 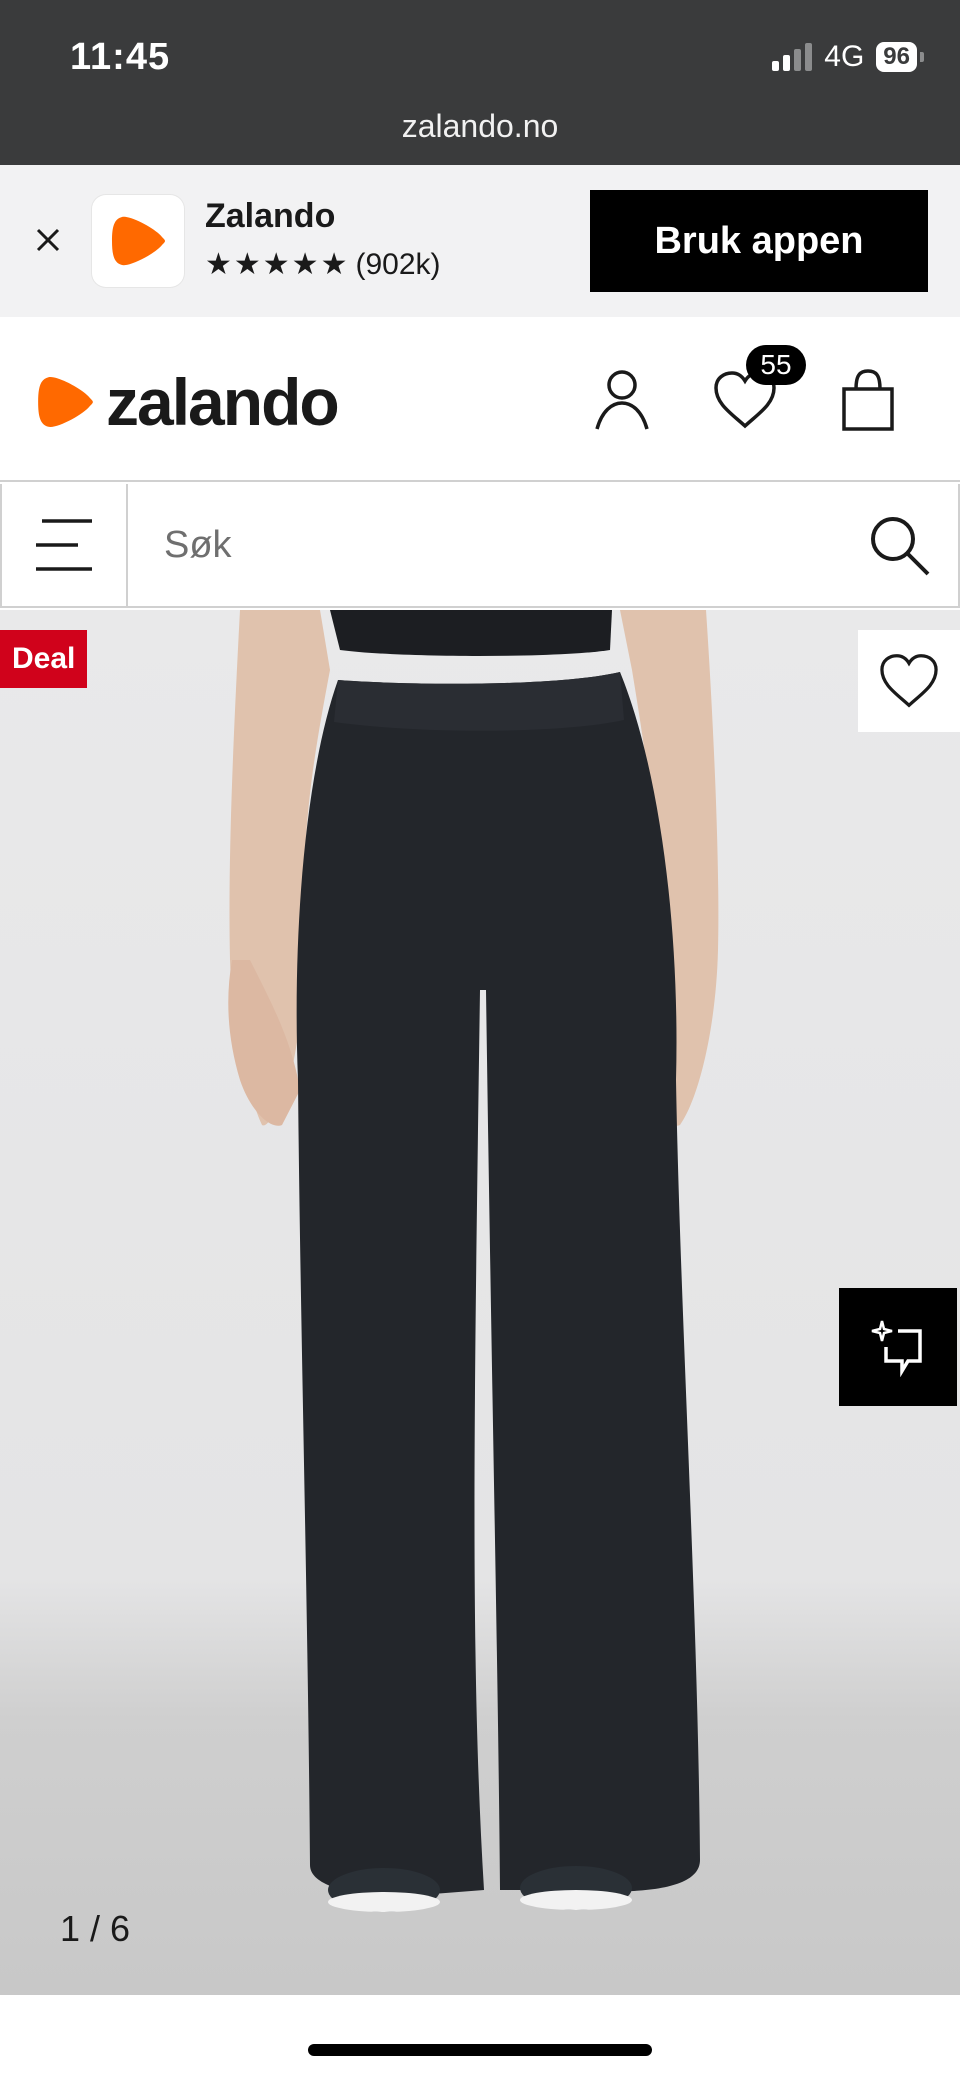 I want to click on shopping-bag-icon, so click(x=868, y=400).